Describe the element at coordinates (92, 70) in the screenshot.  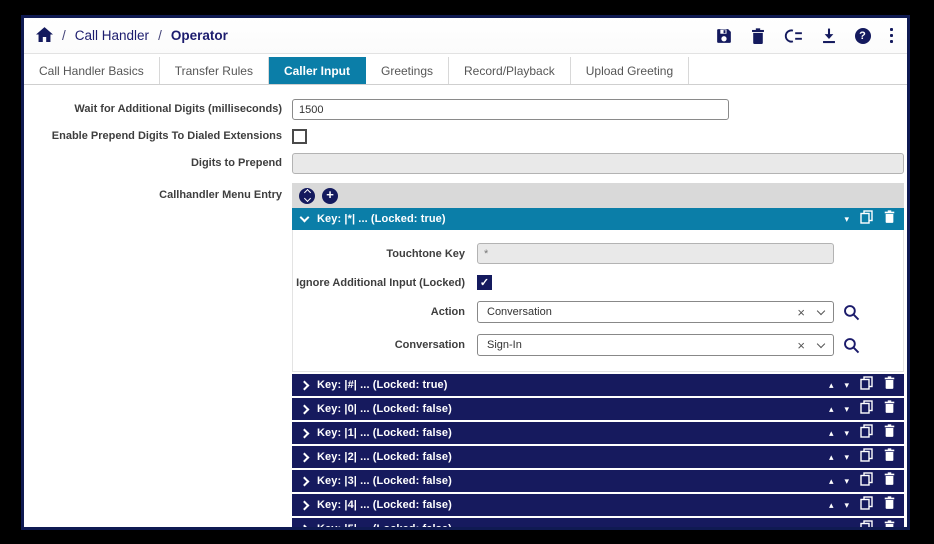
I see `tab-call-handler-basics: Call Handler Basics` at that location.